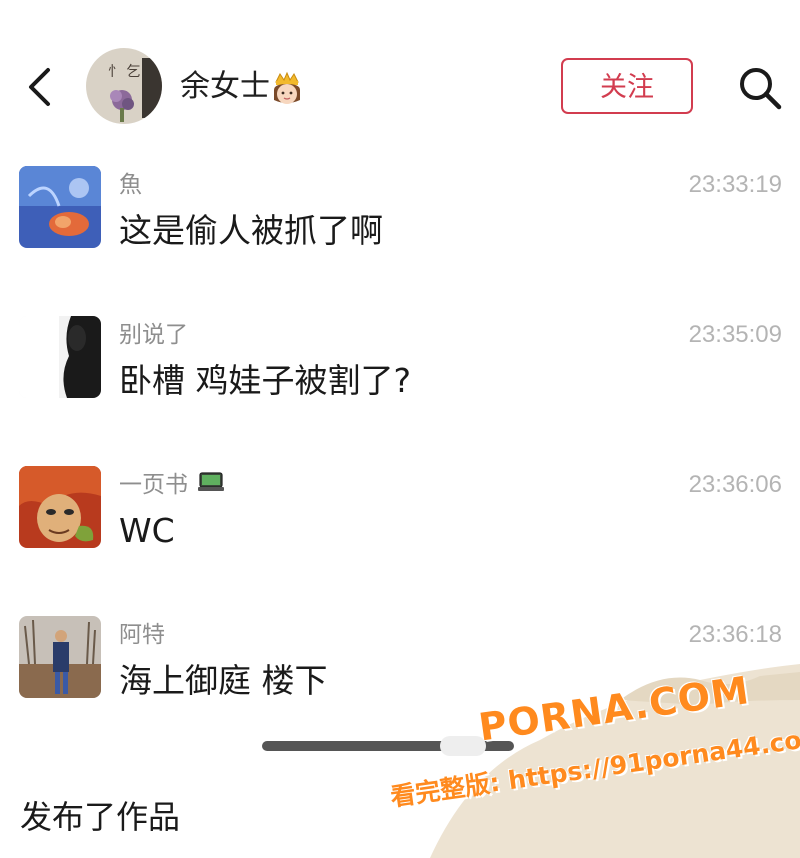 This screenshot has width=800, height=858. Describe the element at coordinates (400, 221) in the screenshot. I see `comment-item: 魚 23:33:19 这是偷人被抓了啊` at that location.